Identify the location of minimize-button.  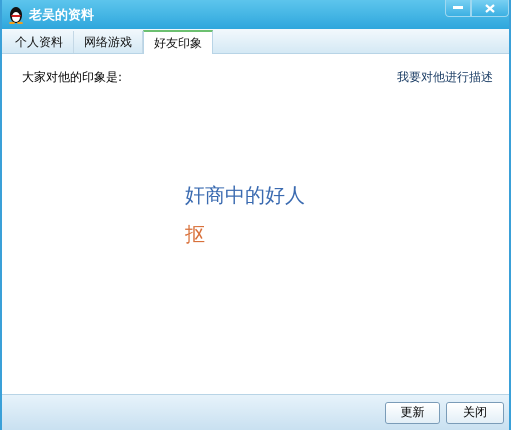
(458, 8).